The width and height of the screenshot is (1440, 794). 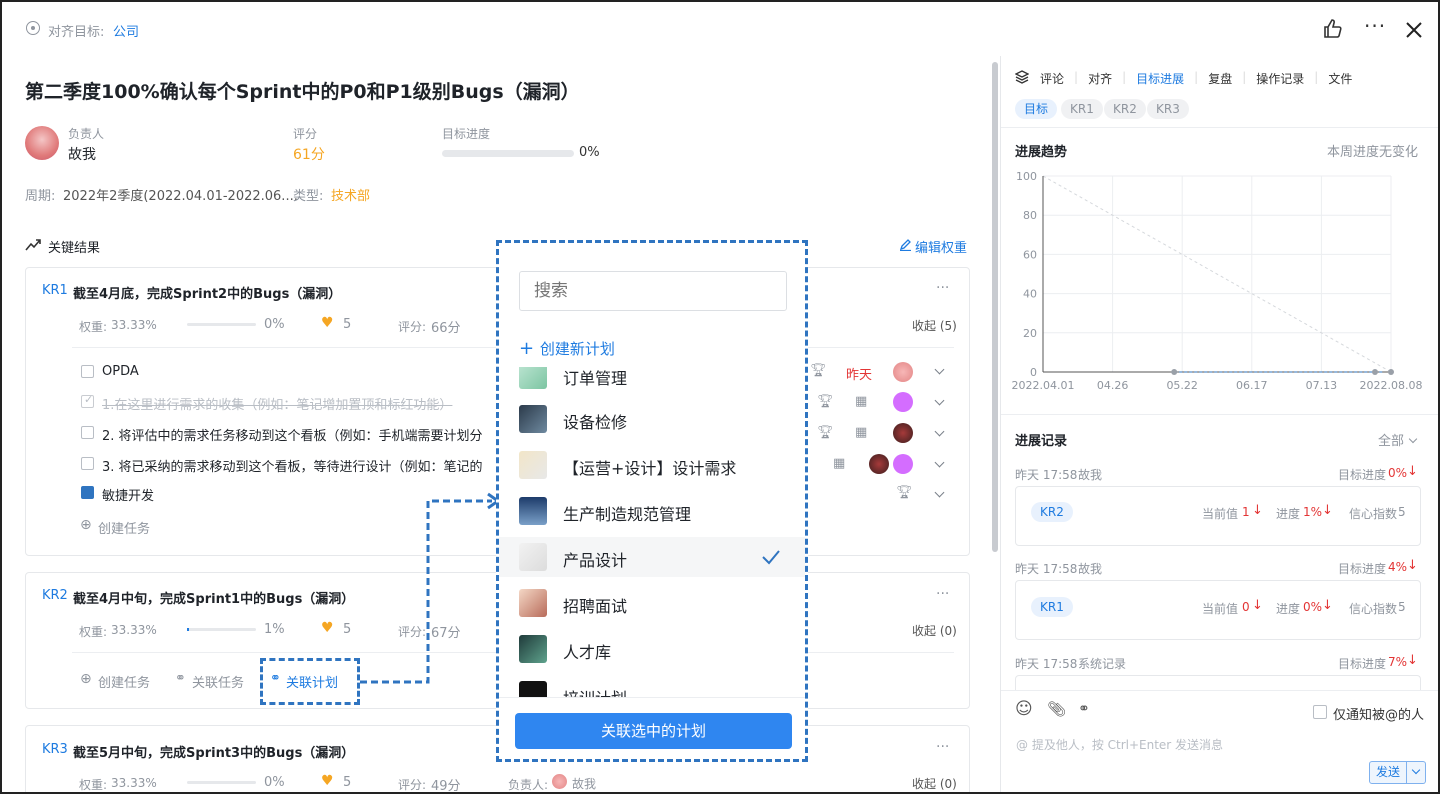 What do you see at coordinates (1340, 78) in the screenshot?
I see `tab-files: 文件` at bounding box center [1340, 78].